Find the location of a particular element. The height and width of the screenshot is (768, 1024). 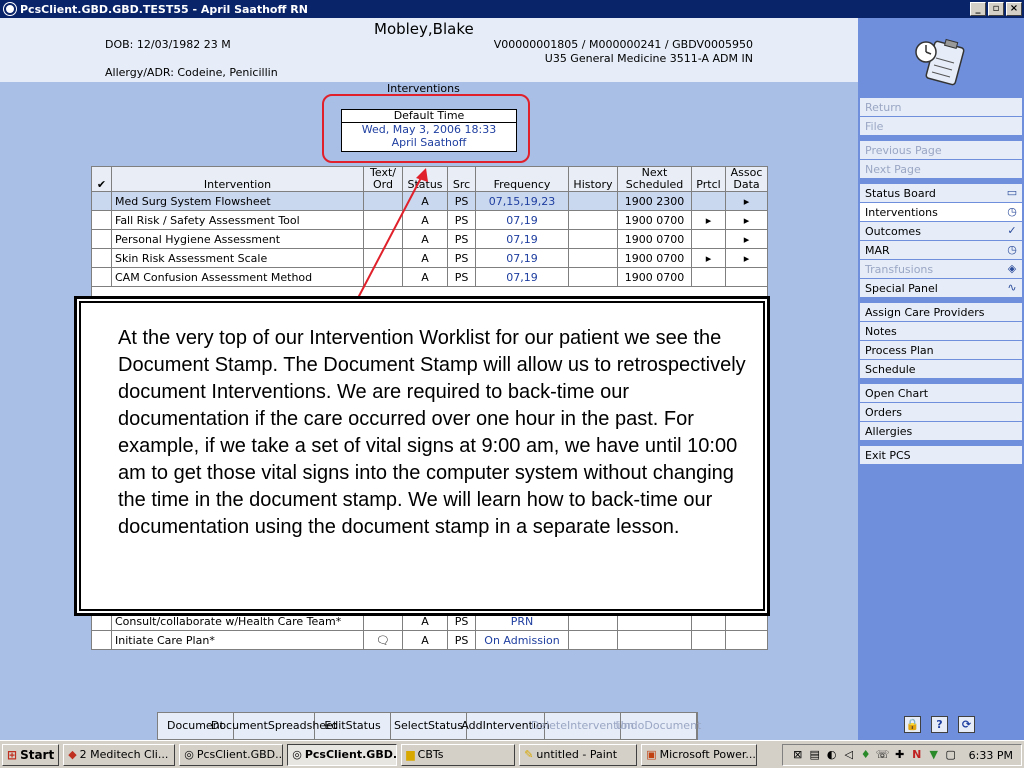

col-check: ✔ is located at coordinates (101, 179).